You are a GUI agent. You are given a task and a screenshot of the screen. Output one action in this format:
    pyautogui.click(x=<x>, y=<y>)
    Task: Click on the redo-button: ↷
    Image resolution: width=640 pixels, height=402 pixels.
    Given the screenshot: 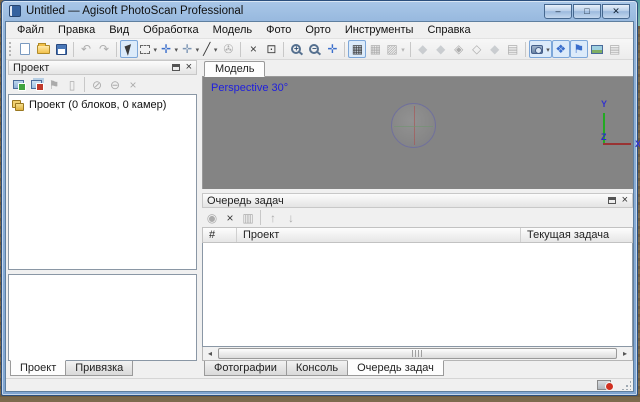 What is the action you would take?
    pyautogui.click(x=104, y=49)
    